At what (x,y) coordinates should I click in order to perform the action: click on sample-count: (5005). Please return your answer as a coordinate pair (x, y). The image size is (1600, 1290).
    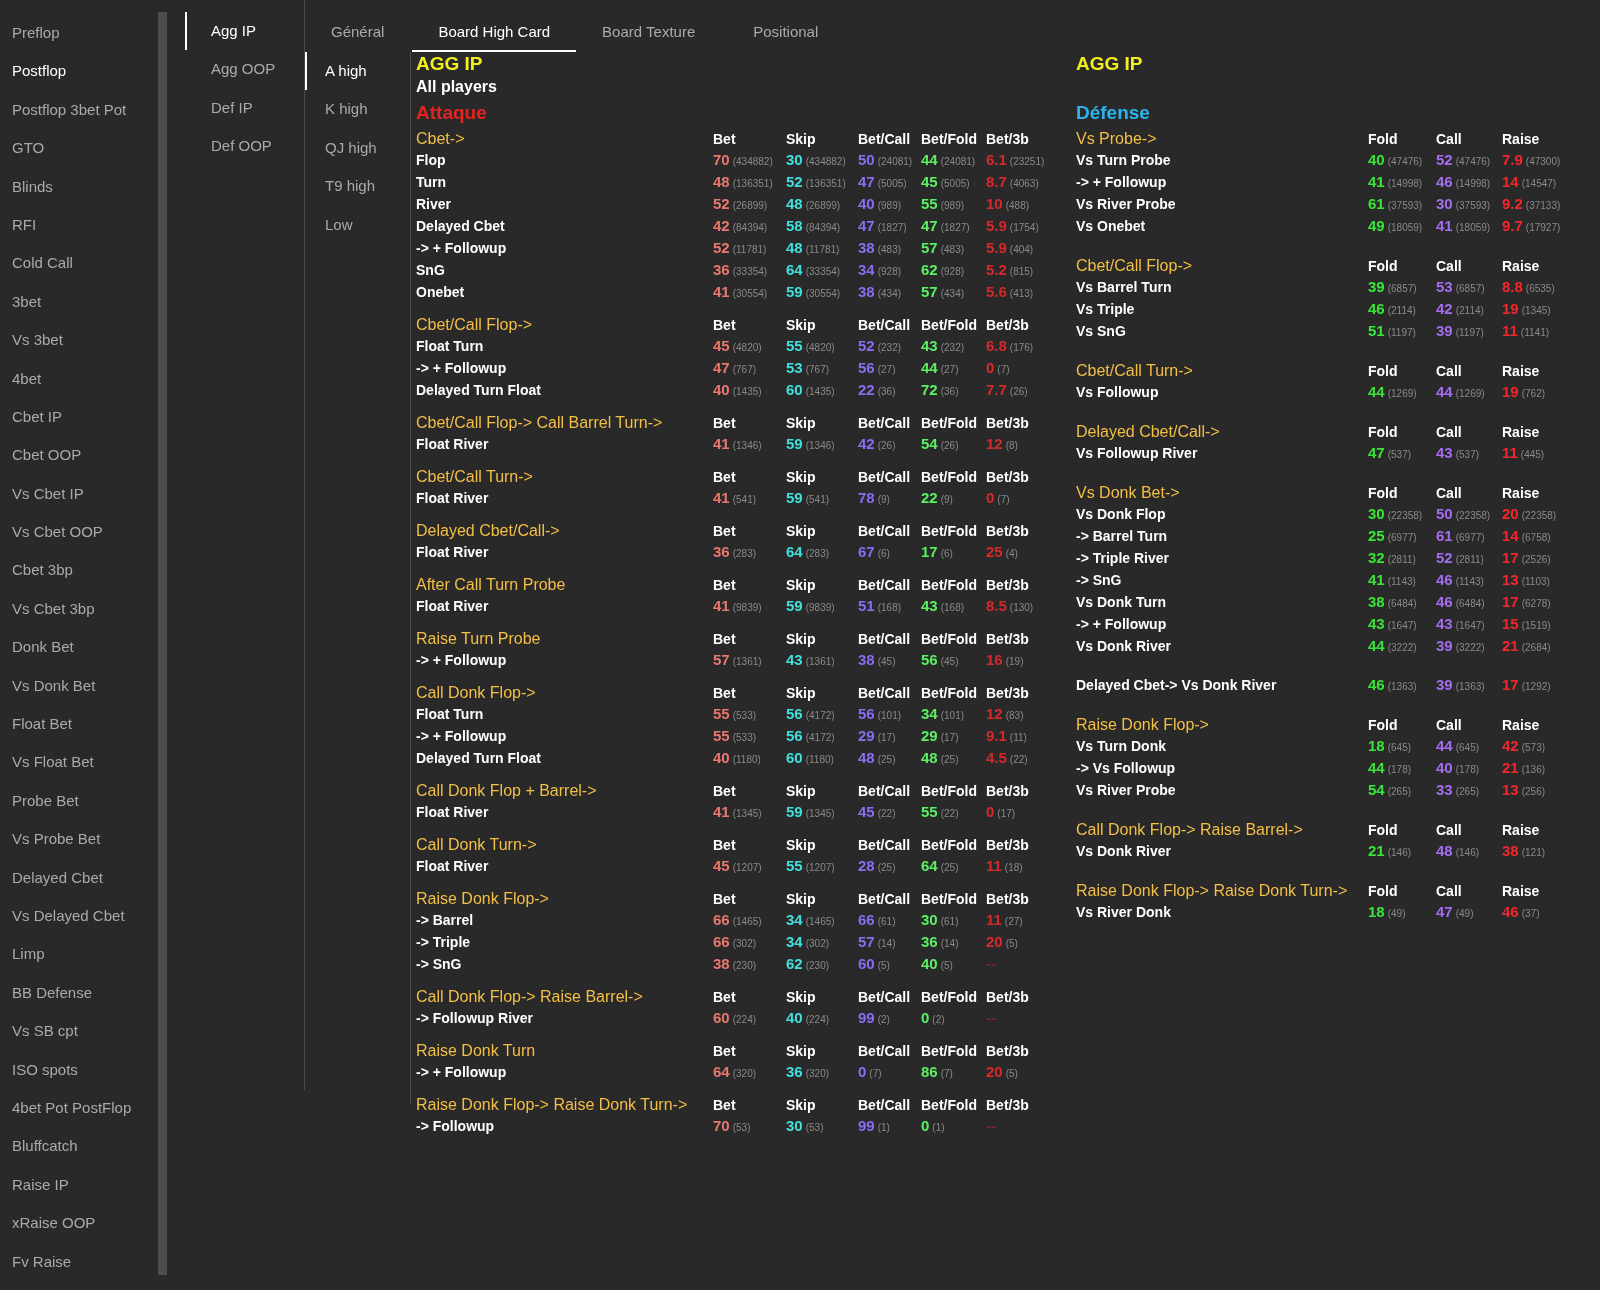
    Looking at the image, I should click on (955, 183).